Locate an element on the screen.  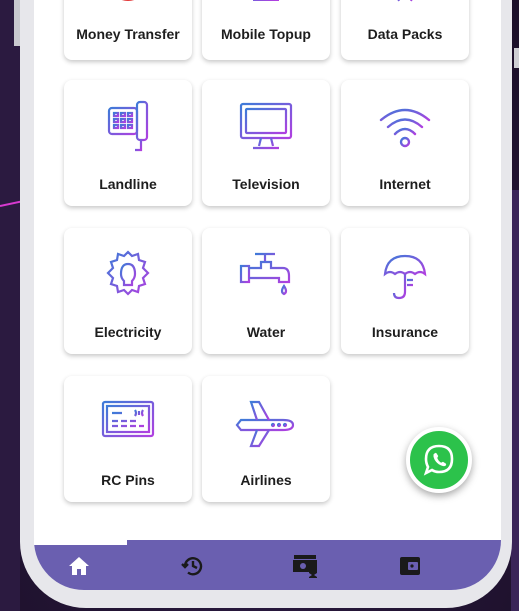
service-tile-television: Television is located at coordinates (266, 143).